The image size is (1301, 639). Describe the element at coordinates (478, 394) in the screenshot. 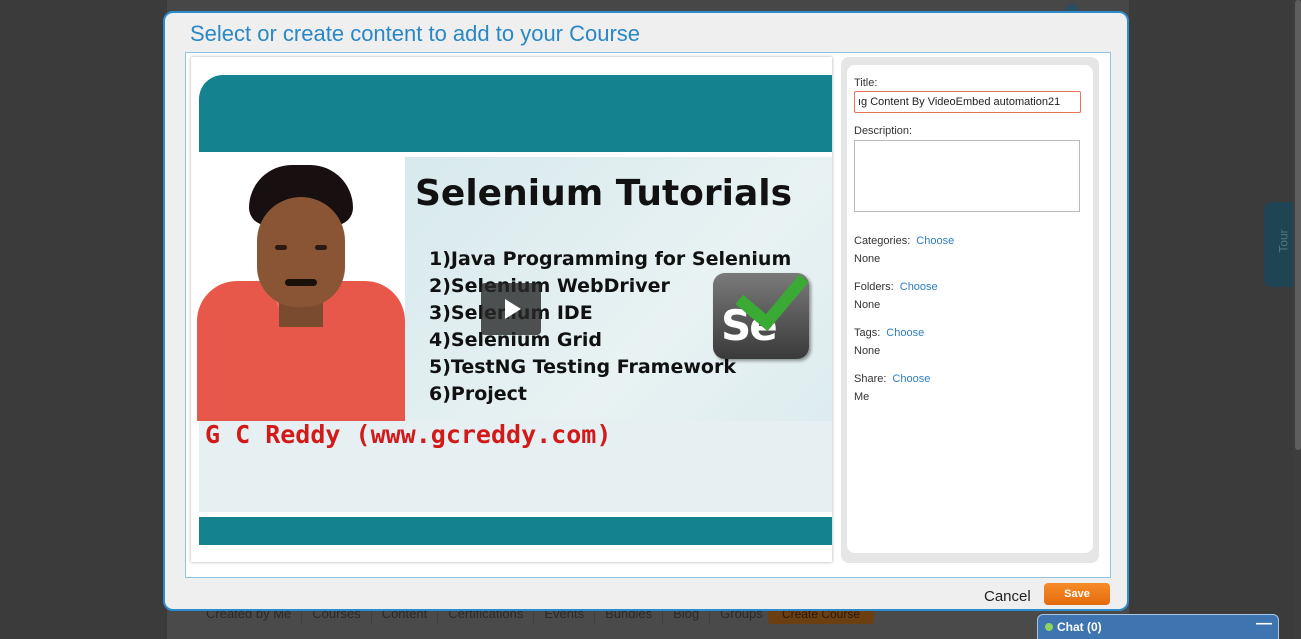

I see `slide-topic: 6)Project` at that location.